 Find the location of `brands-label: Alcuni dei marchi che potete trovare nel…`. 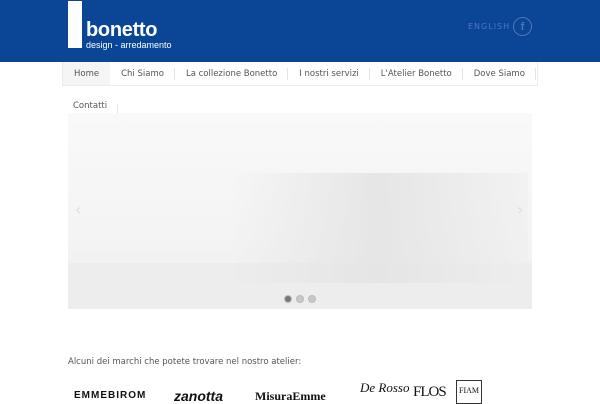

brands-label: Alcuni dei marchi che potete trovare nel… is located at coordinates (185, 362).